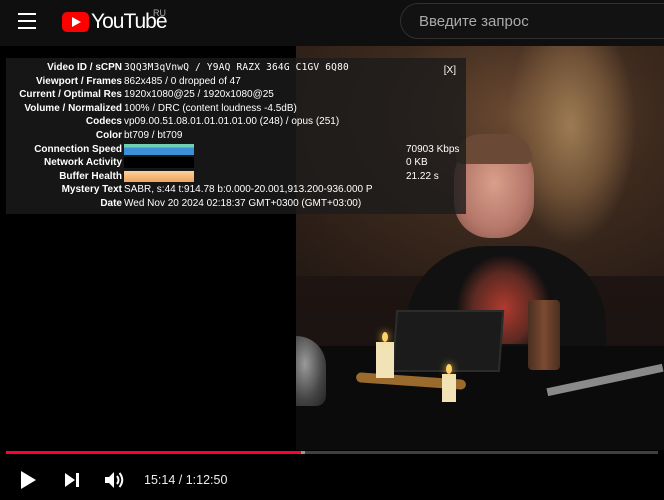 This screenshot has width=664, height=500. I want to click on volume-icon, so click(114, 480).